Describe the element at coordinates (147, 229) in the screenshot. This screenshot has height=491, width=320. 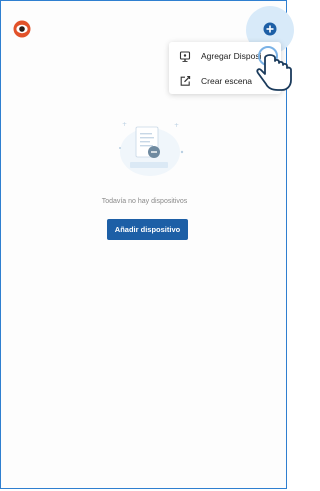
I see `add-device-button: Añadir dispositivo` at that location.